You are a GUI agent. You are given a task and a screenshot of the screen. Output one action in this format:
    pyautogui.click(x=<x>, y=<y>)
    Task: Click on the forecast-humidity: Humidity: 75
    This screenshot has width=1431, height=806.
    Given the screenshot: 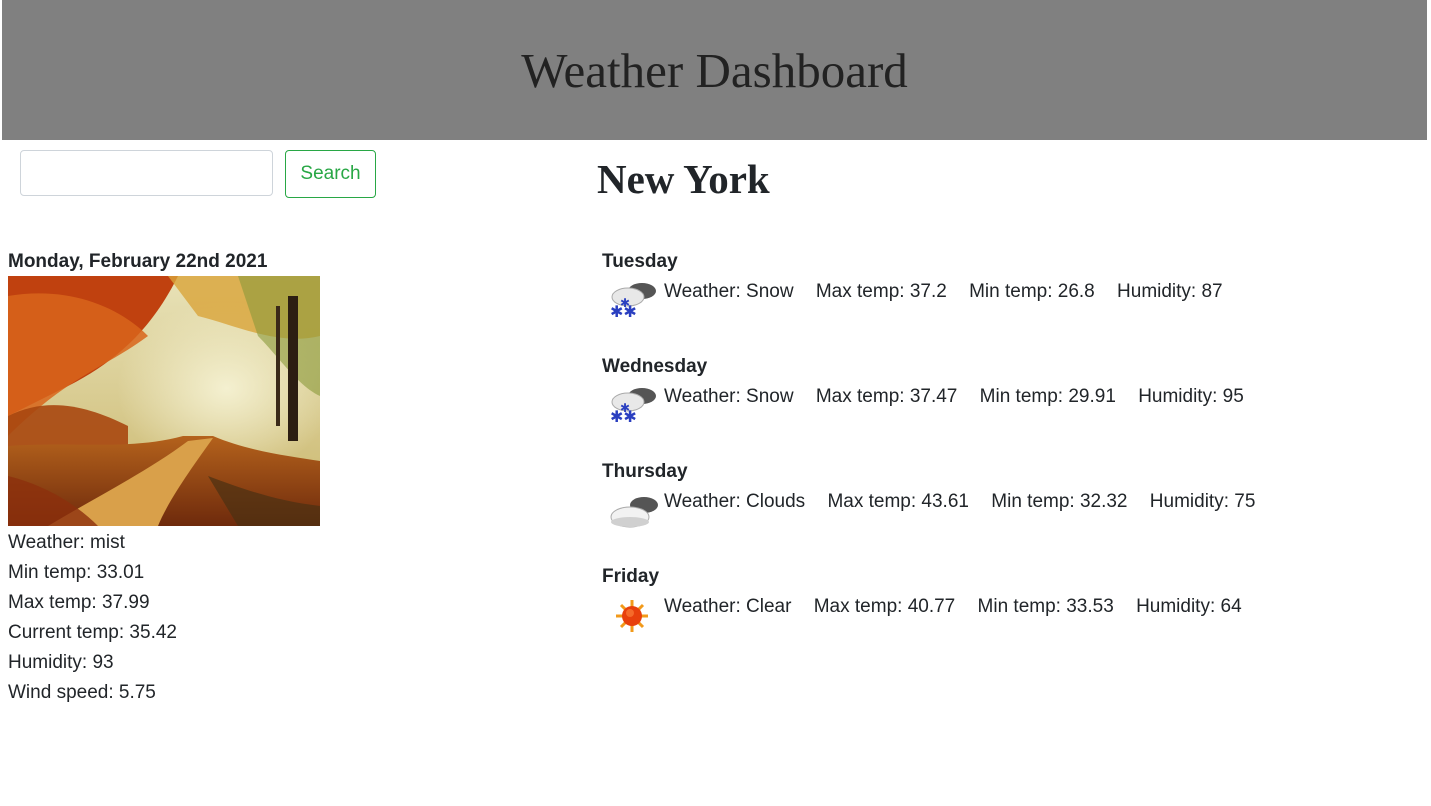 What is the action you would take?
    pyautogui.click(x=1202, y=501)
    